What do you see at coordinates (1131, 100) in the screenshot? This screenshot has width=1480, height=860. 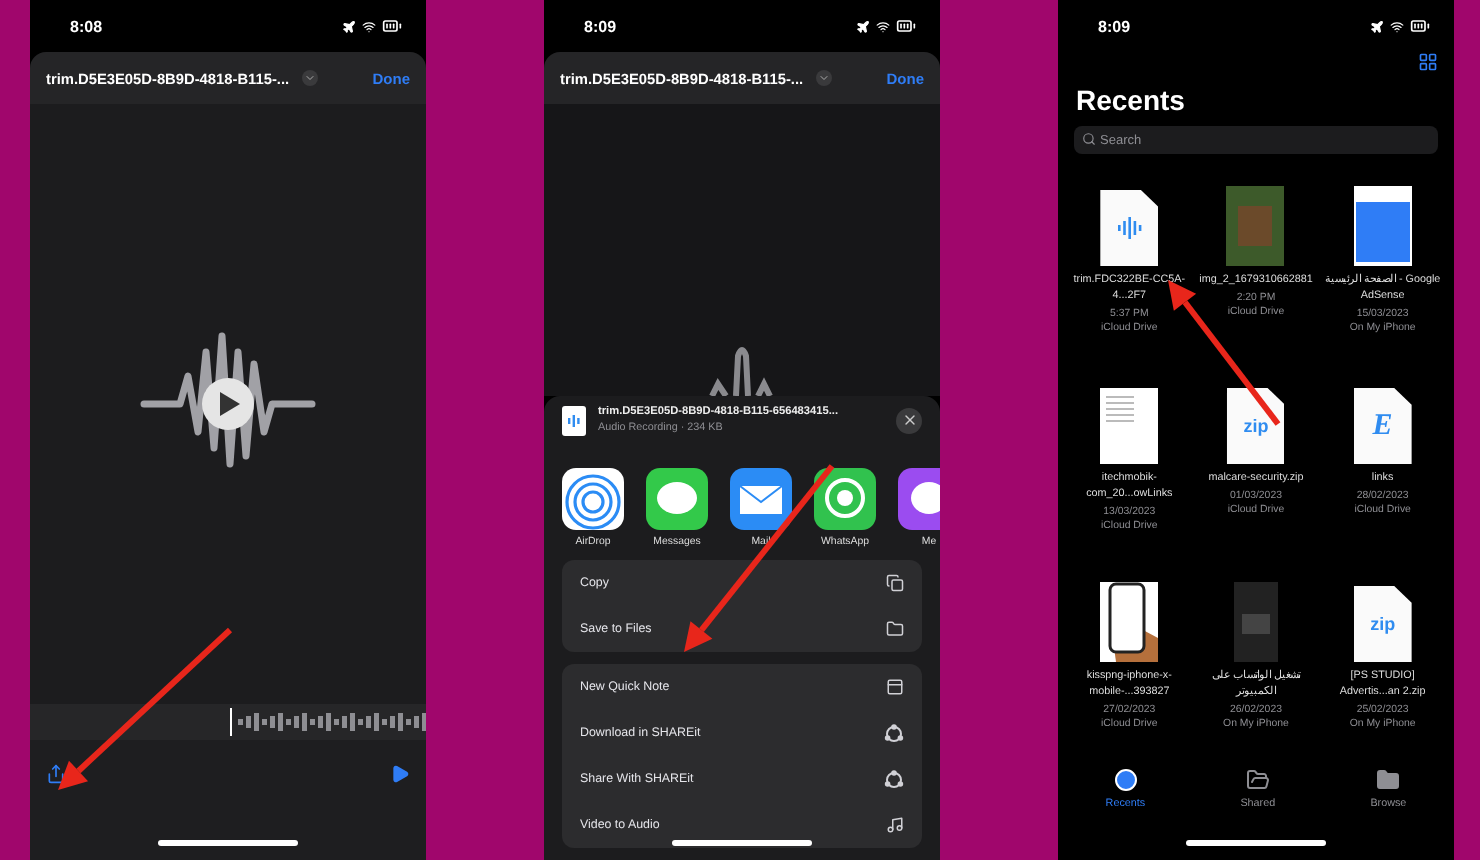 I see `page-heading: Recents` at bounding box center [1131, 100].